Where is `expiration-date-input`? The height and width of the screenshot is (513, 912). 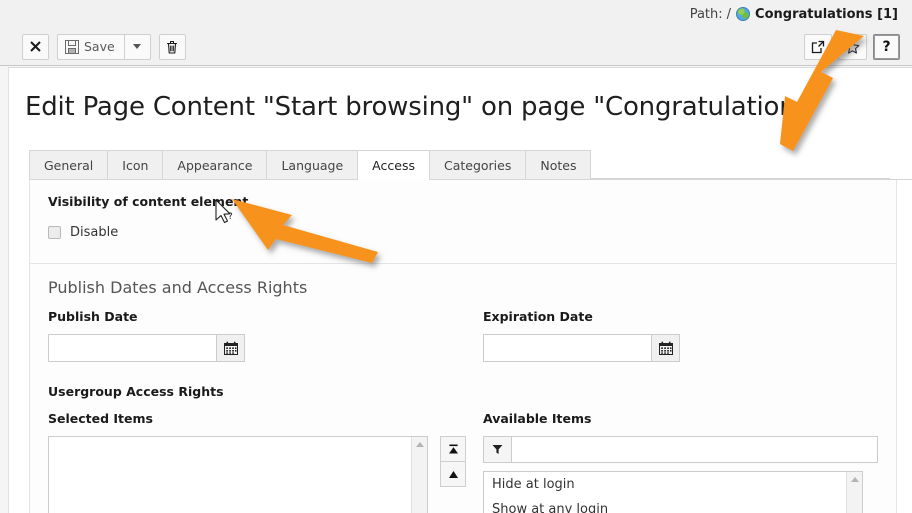 expiration-date-input is located at coordinates (567, 348).